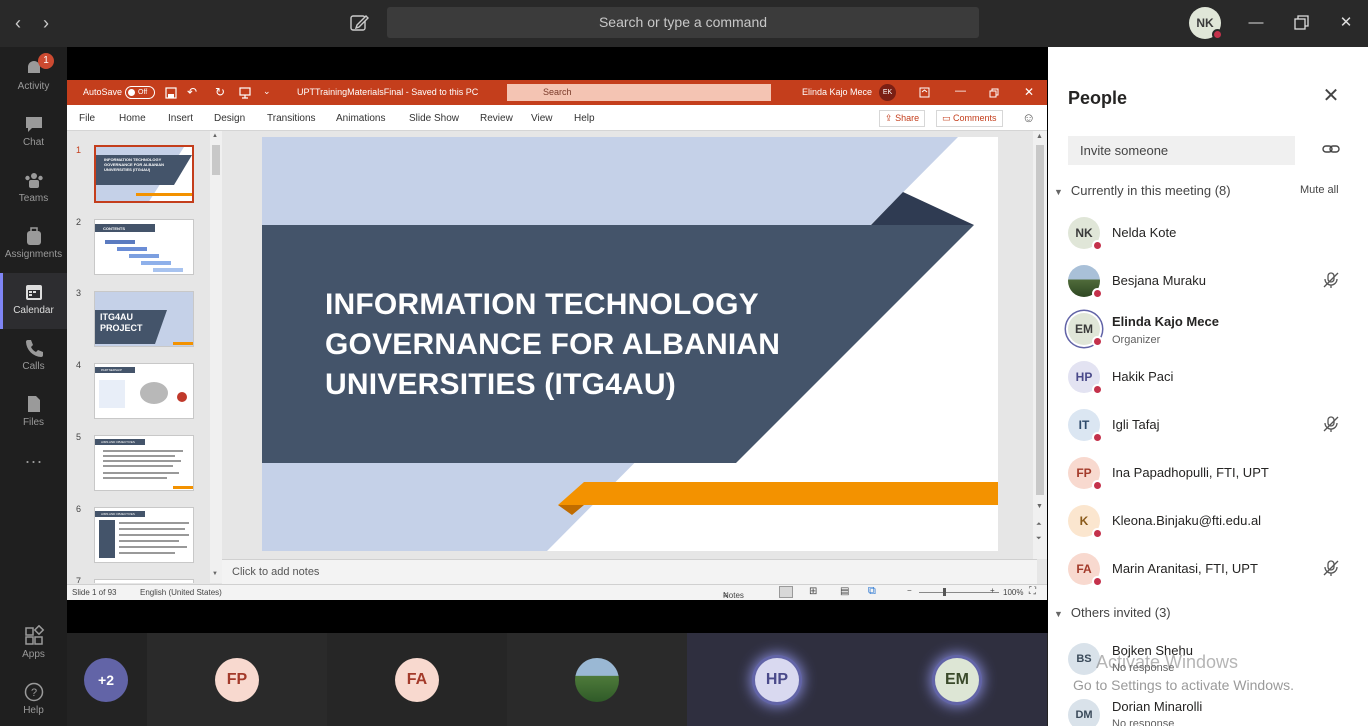 The height and width of the screenshot is (726, 1368). I want to click on participant-row: IT Igli Tafaj, so click(1208, 429).